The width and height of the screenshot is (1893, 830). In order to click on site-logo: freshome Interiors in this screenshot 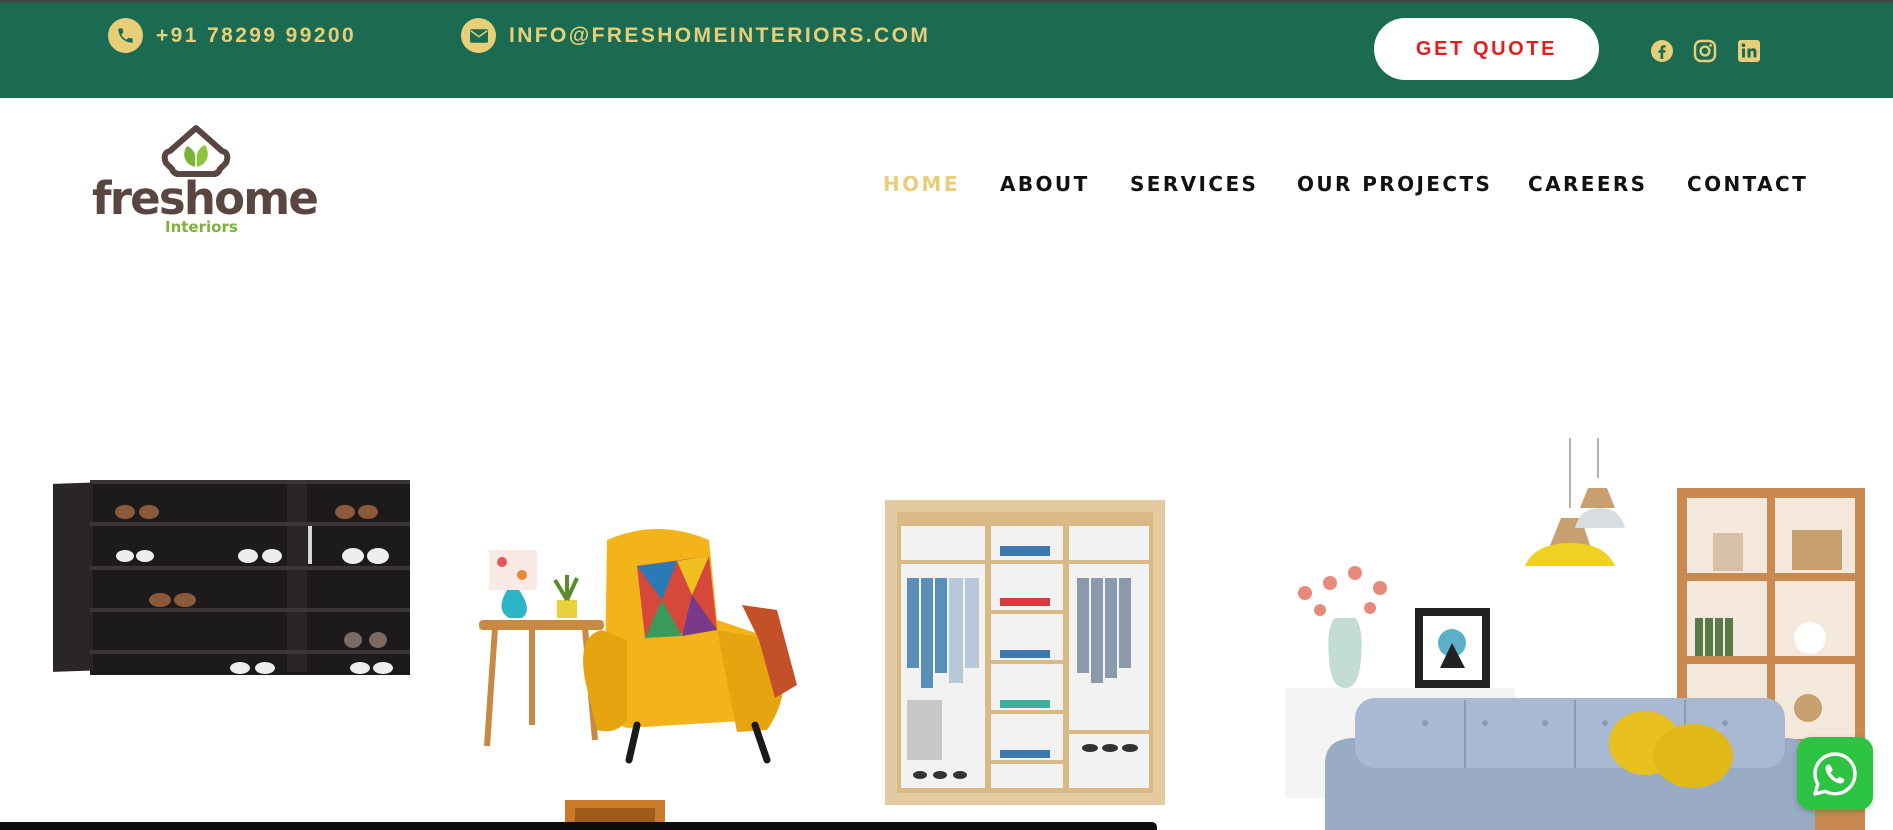, I will do `click(204, 180)`.